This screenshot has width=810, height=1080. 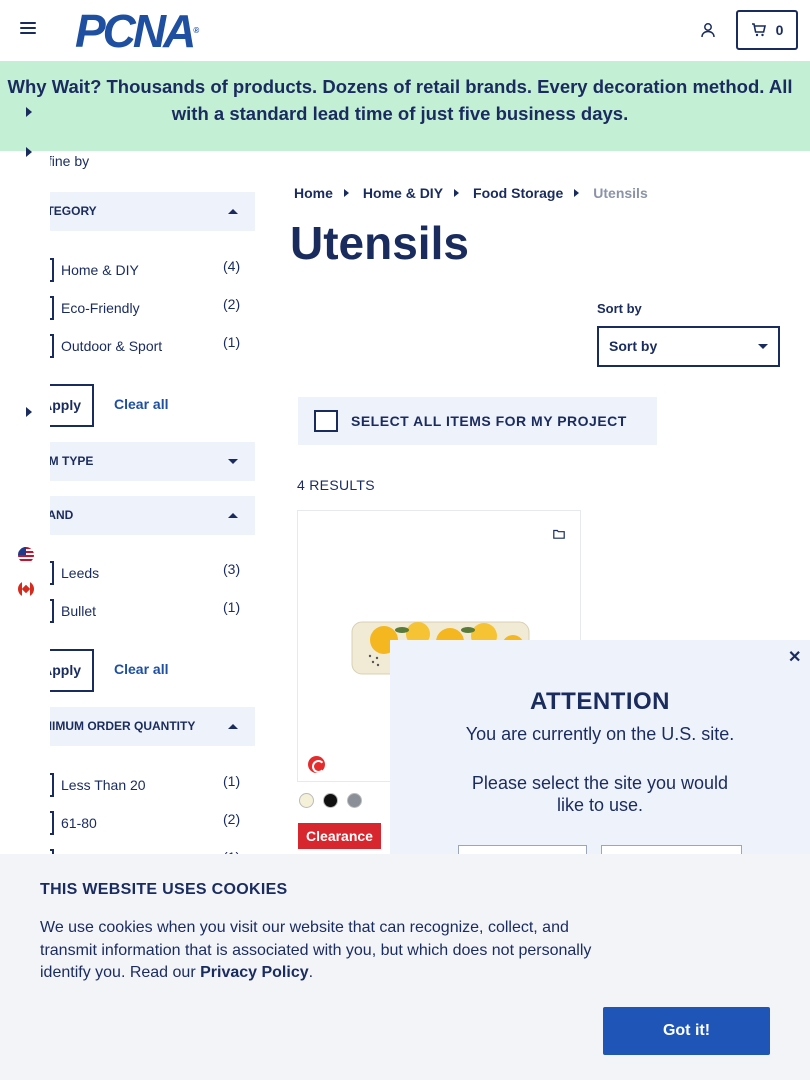 What do you see at coordinates (311, 972) in the screenshot?
I see `cookie-period: .` at bounding box center [311, 972].